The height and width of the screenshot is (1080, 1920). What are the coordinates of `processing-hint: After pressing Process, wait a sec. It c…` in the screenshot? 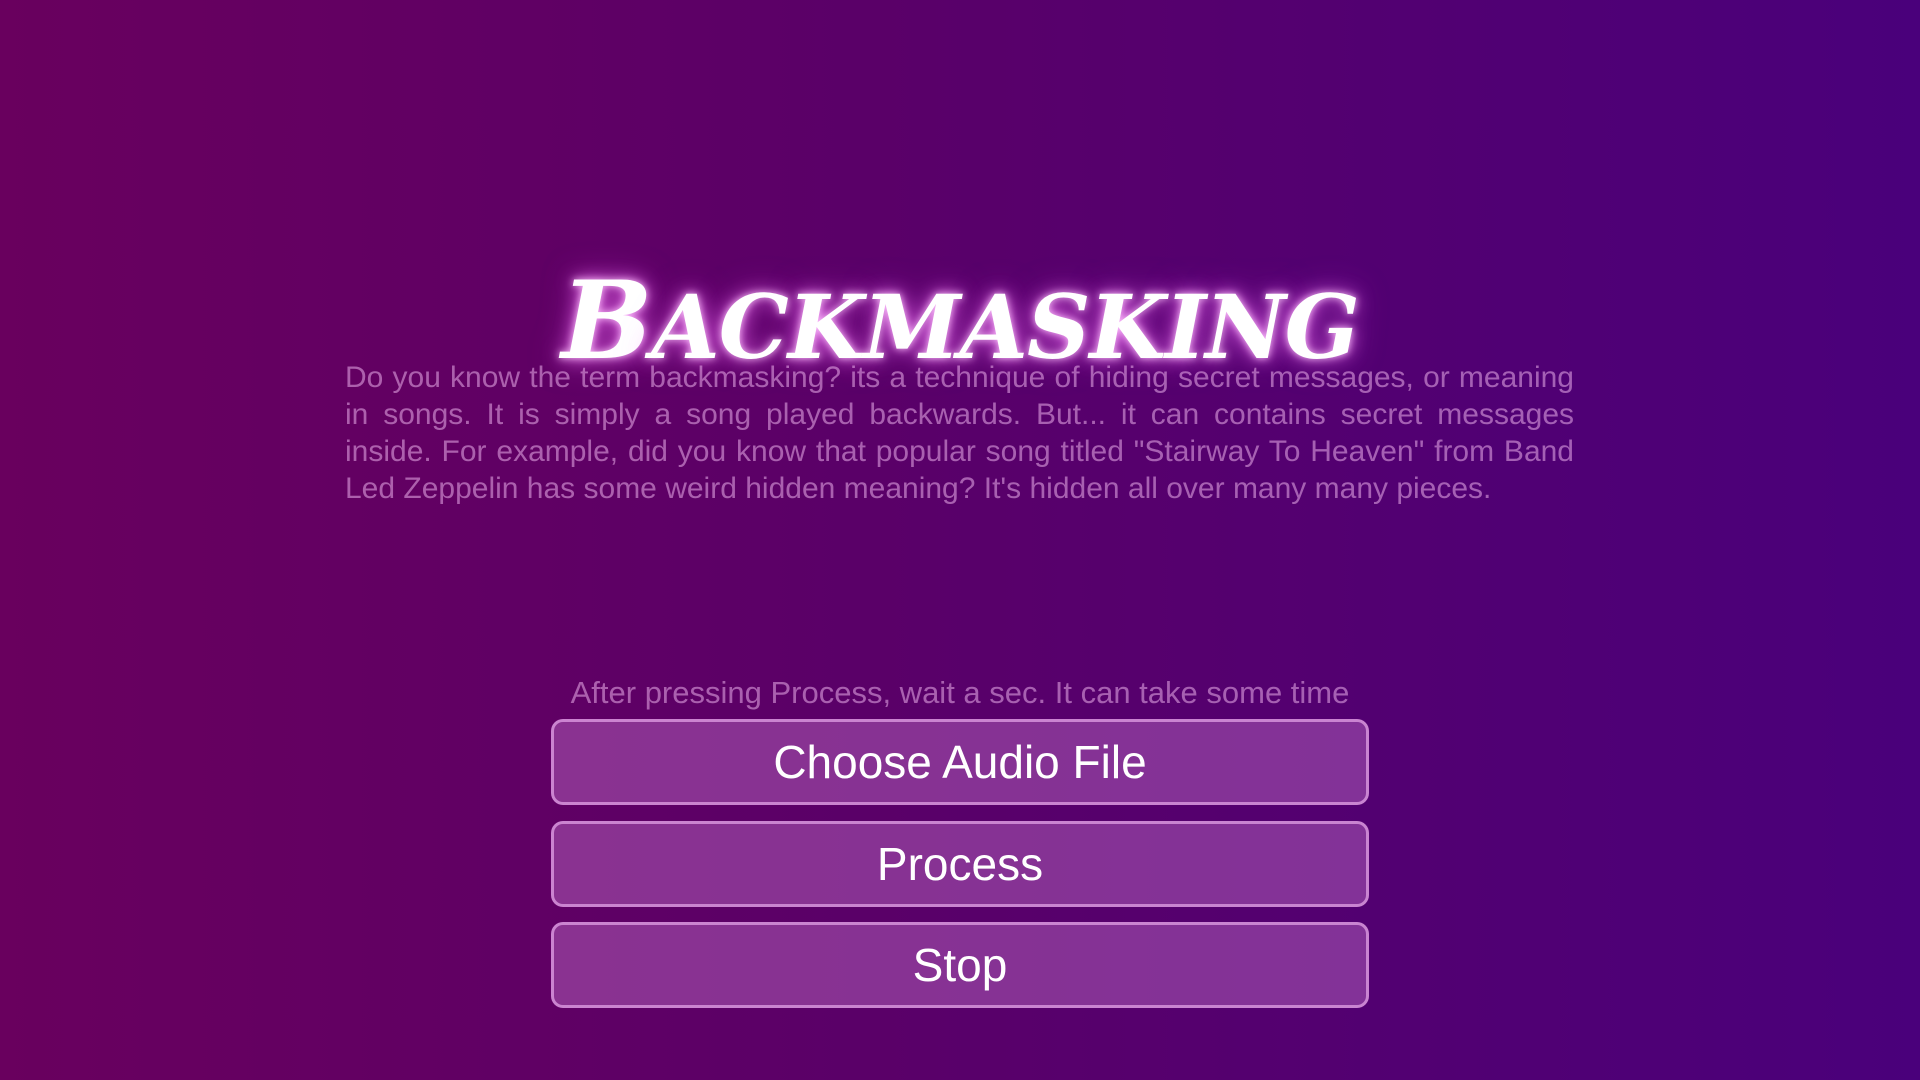 It's located at (960, 692).